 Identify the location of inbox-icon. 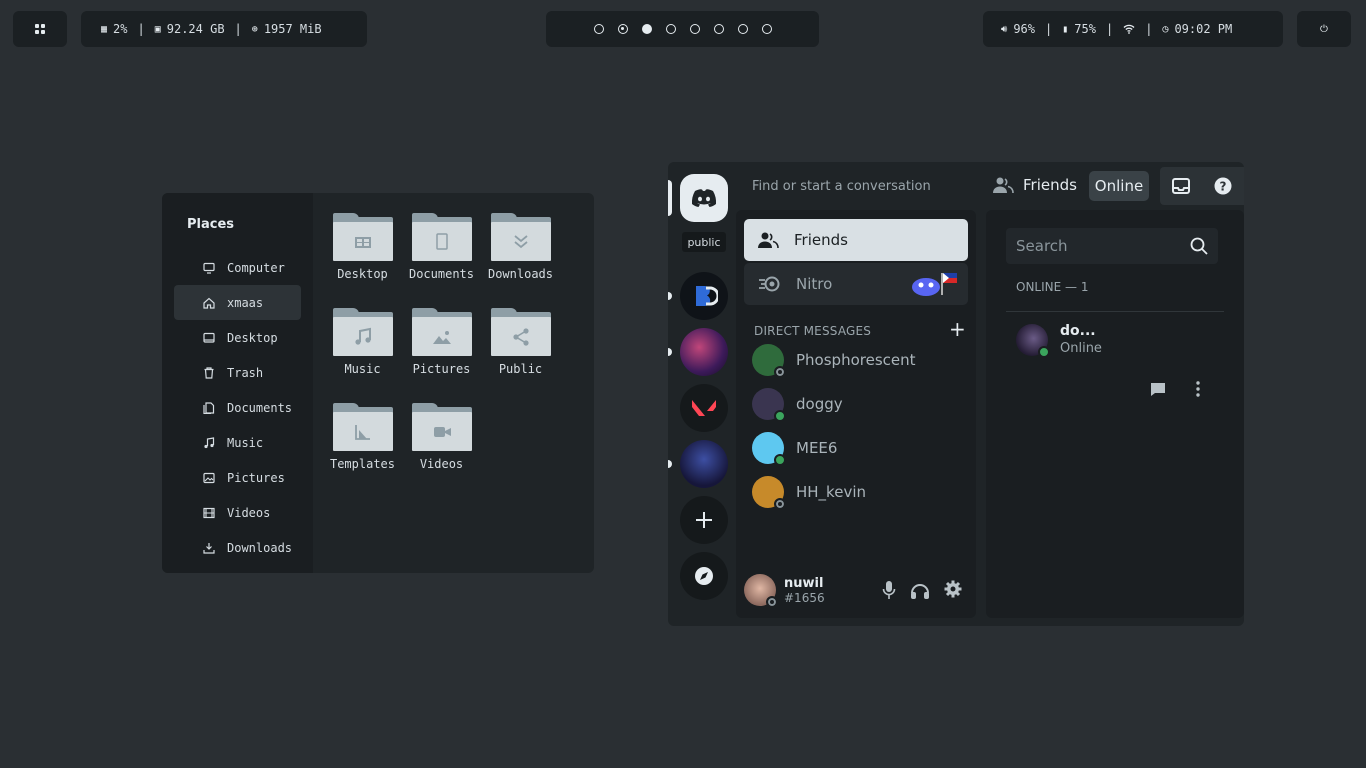
(1181, 186).